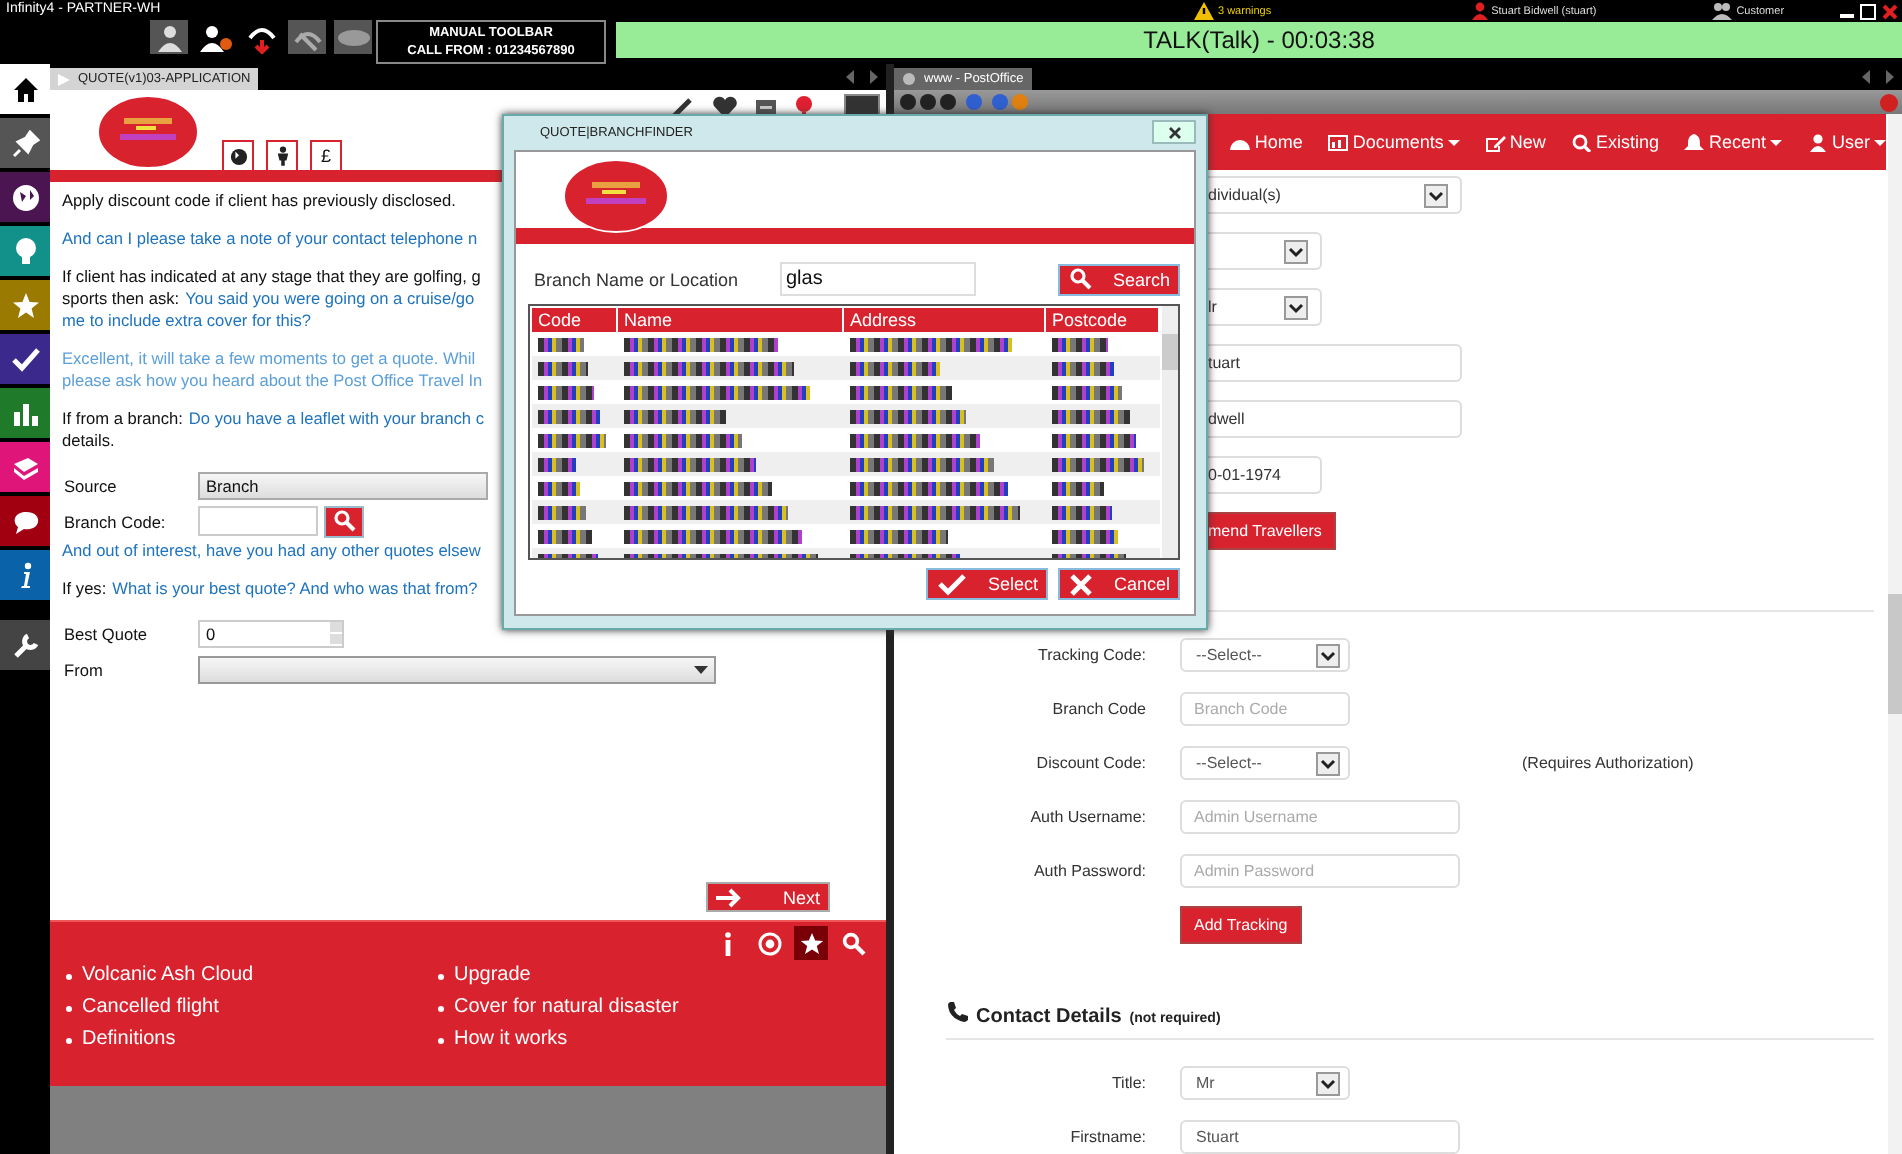 The image size is (1902, 1154). What do you see at coordinates (269, 359) in the screenshot?
I see `script-text: Excellent, it will take a few moments to get a quote. Whil` at bounding box center [269, 359].